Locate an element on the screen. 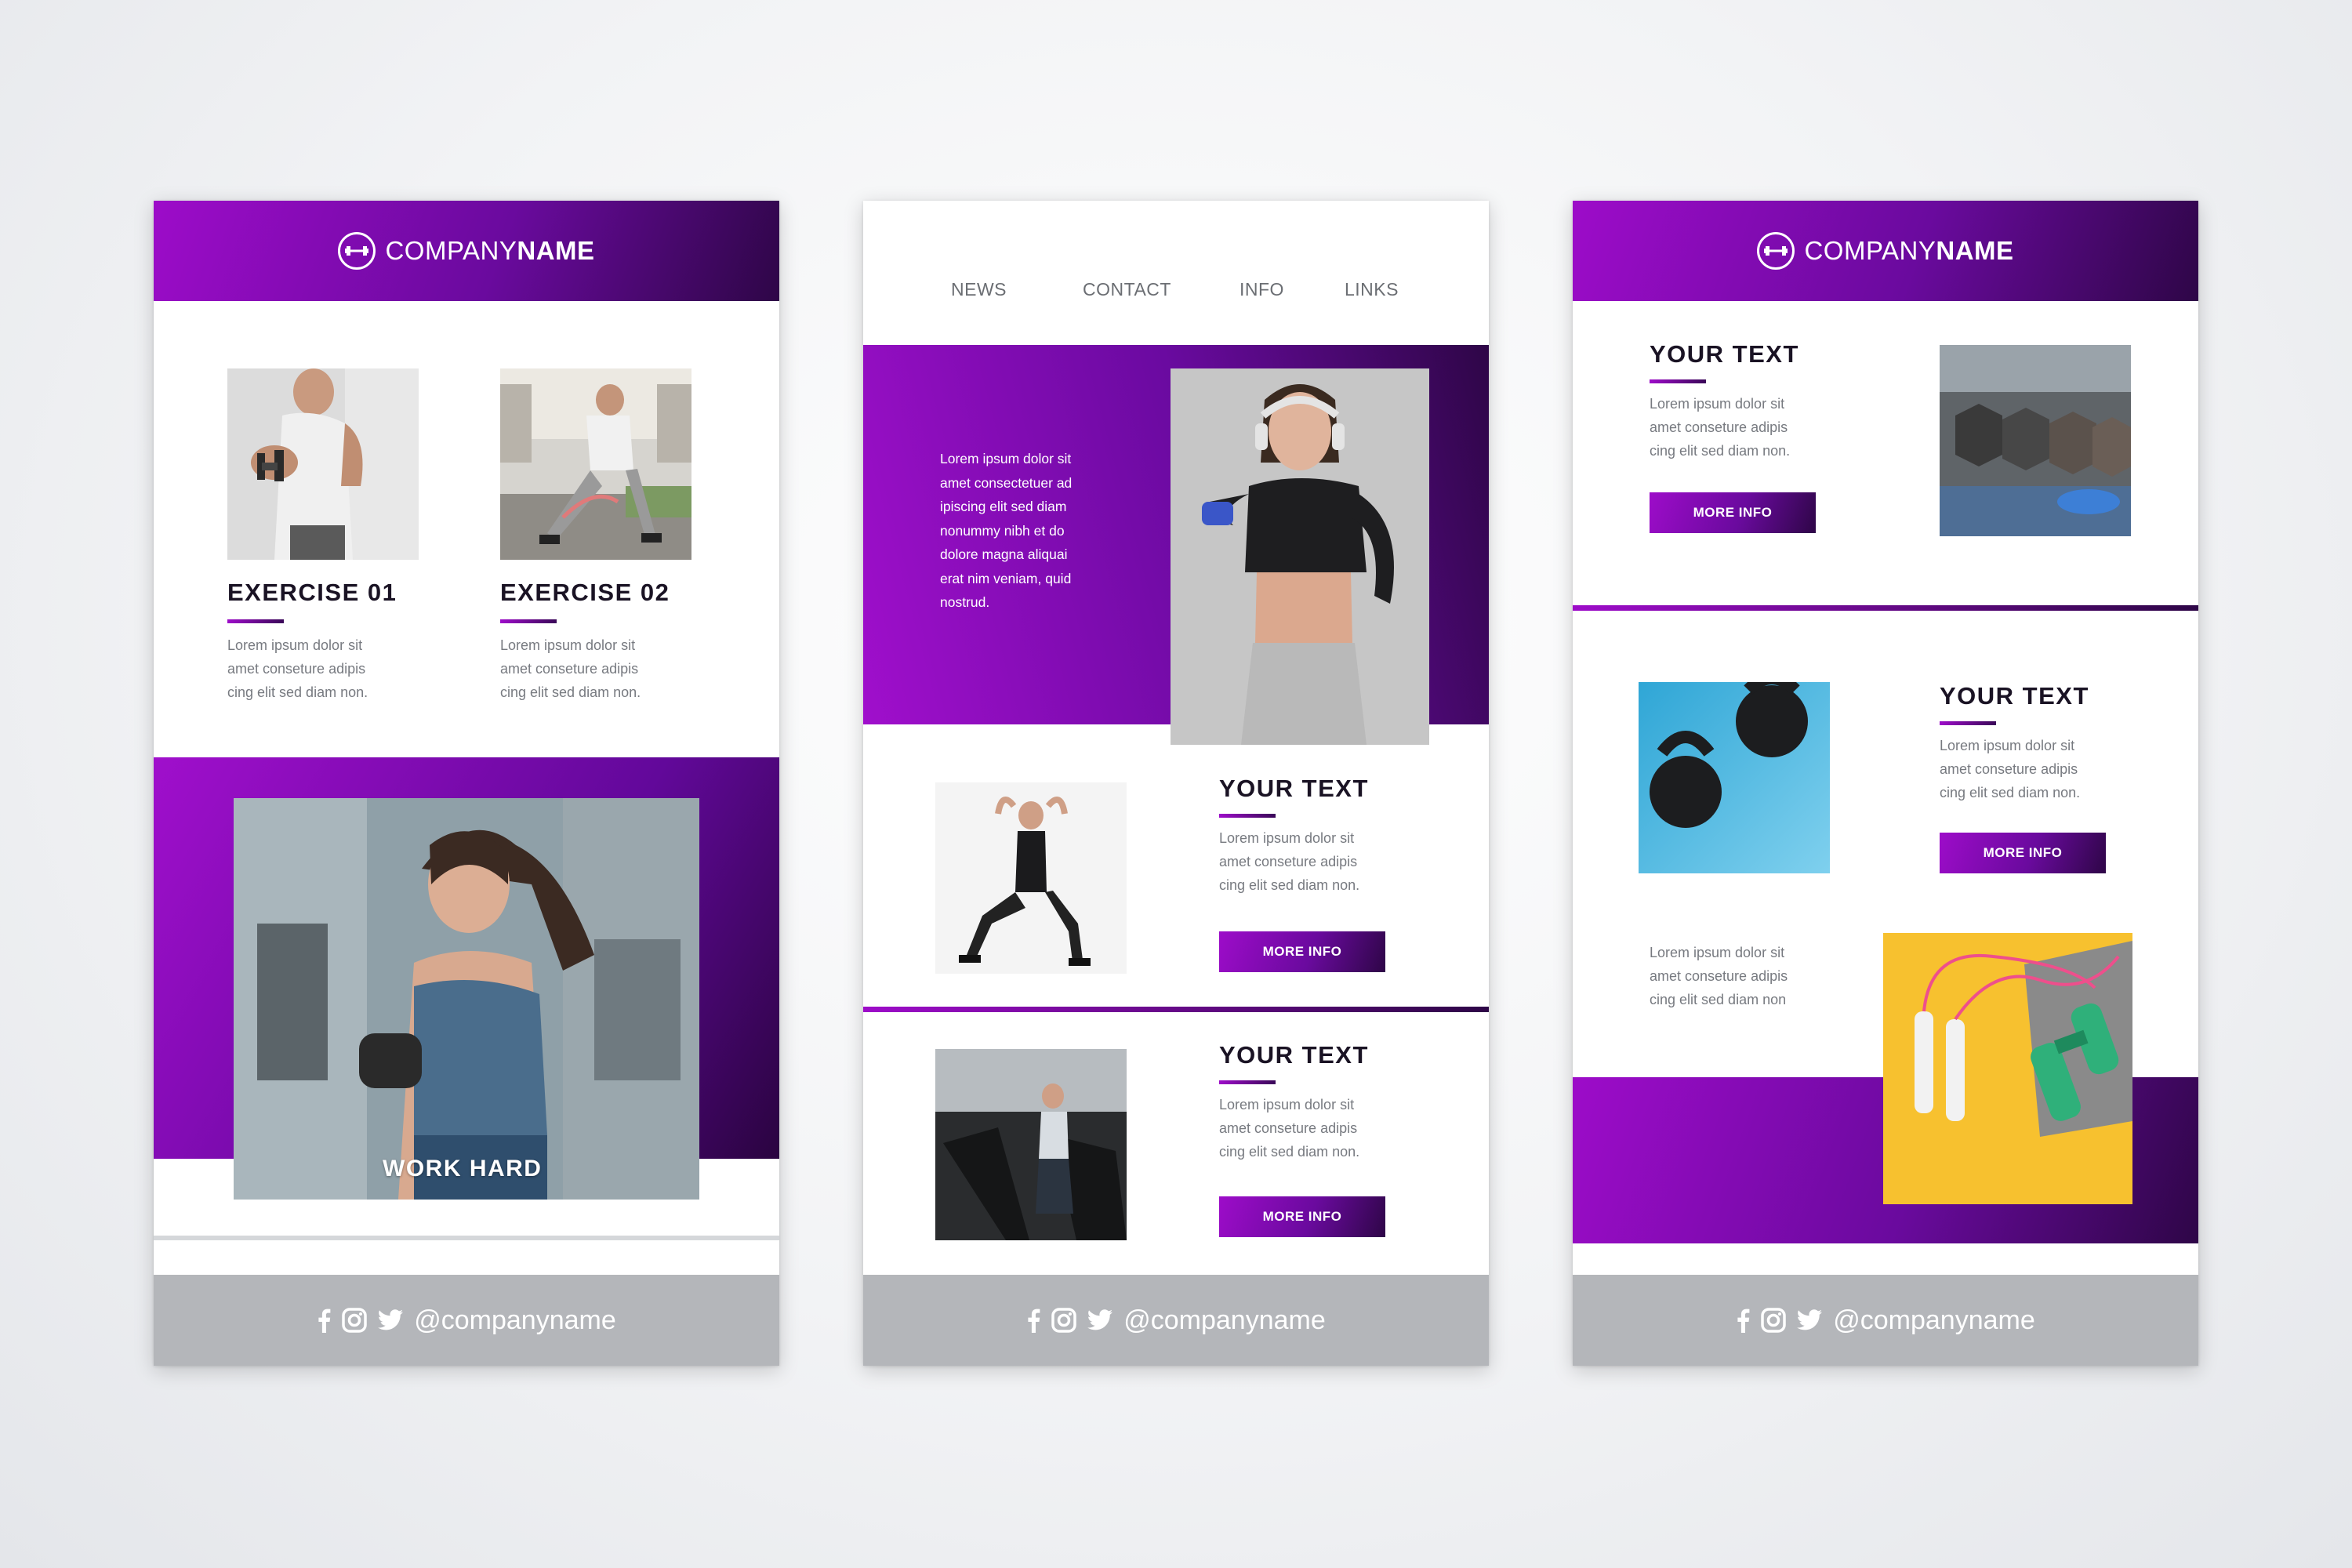 Image resolution: width=2352 pixels, height=1568 pixels. nav-contact: CONTACT is located at coordinates (1127, 289).